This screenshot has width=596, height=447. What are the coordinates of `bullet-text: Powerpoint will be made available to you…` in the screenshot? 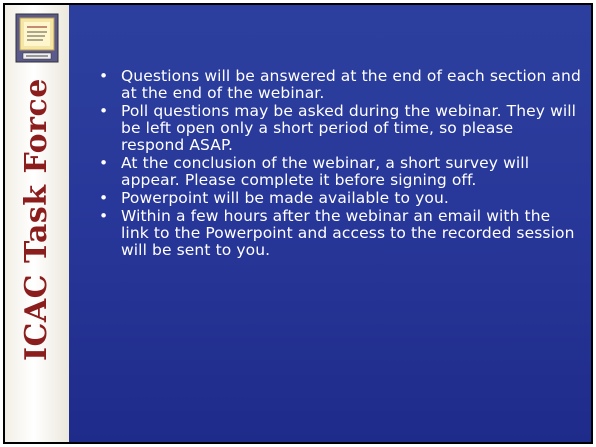 It's located at (285, 198).